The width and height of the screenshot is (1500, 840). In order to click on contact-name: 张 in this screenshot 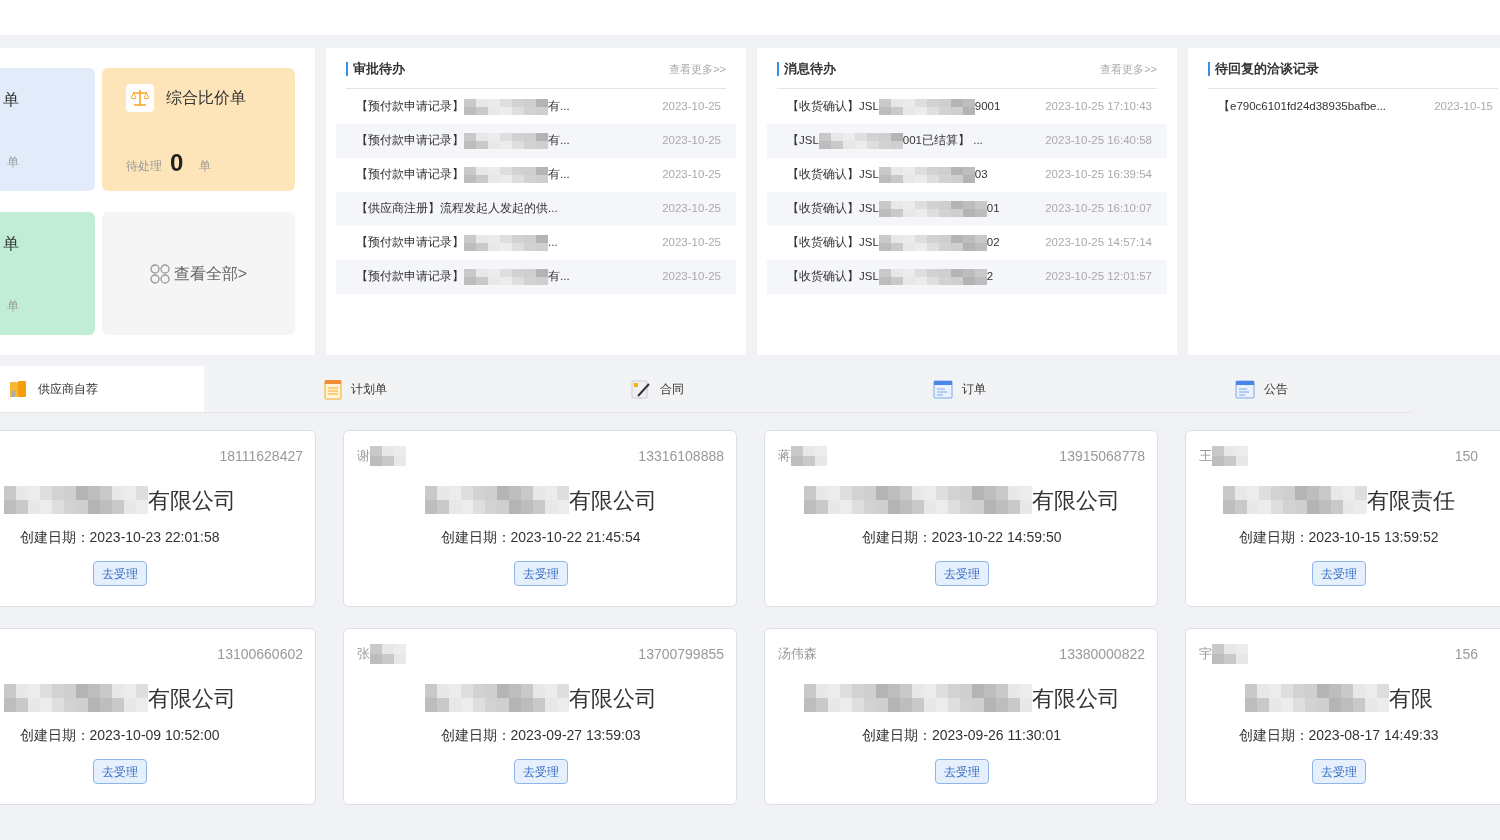, I will do `click(363, 654)`.